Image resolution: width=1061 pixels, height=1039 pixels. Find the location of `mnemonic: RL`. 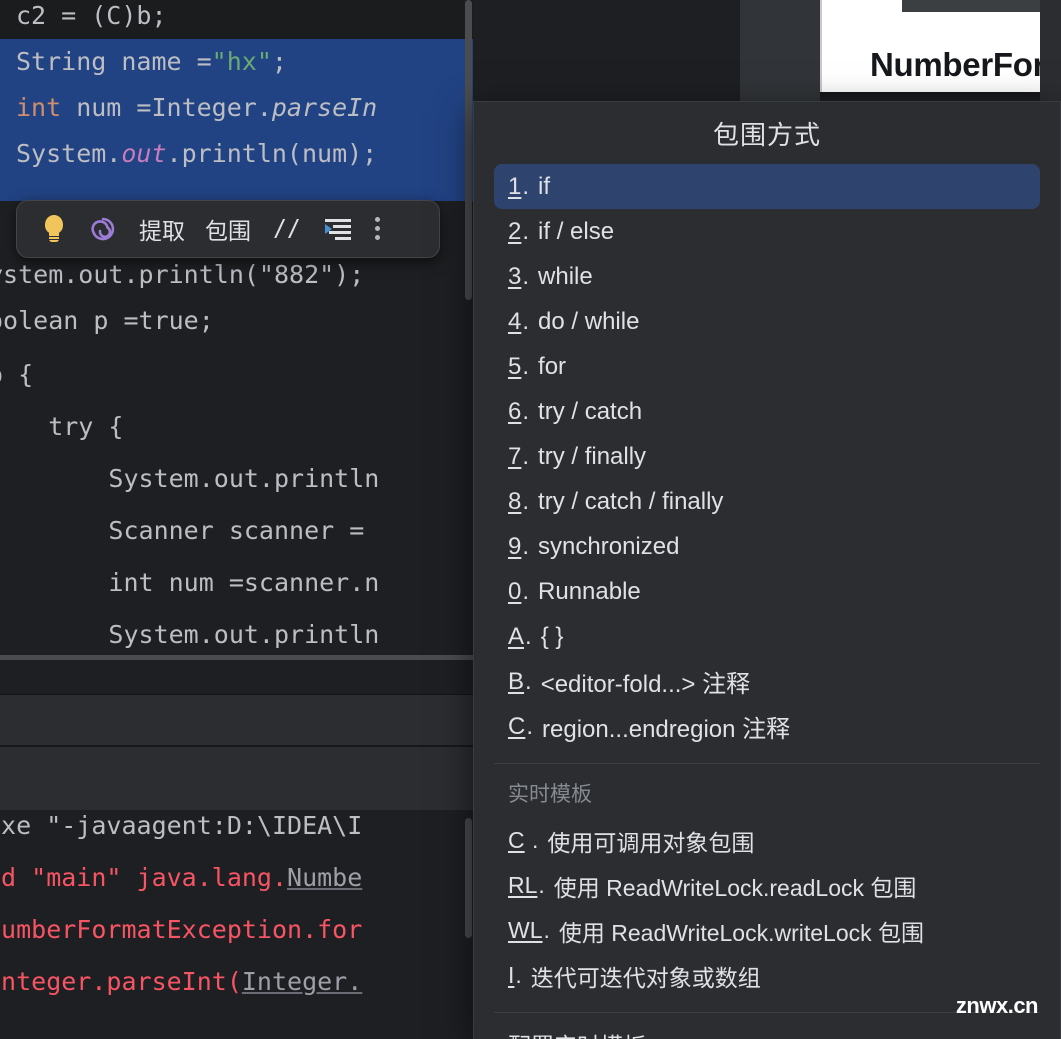

mnemonic: RL is located at coordinates (523, 885).